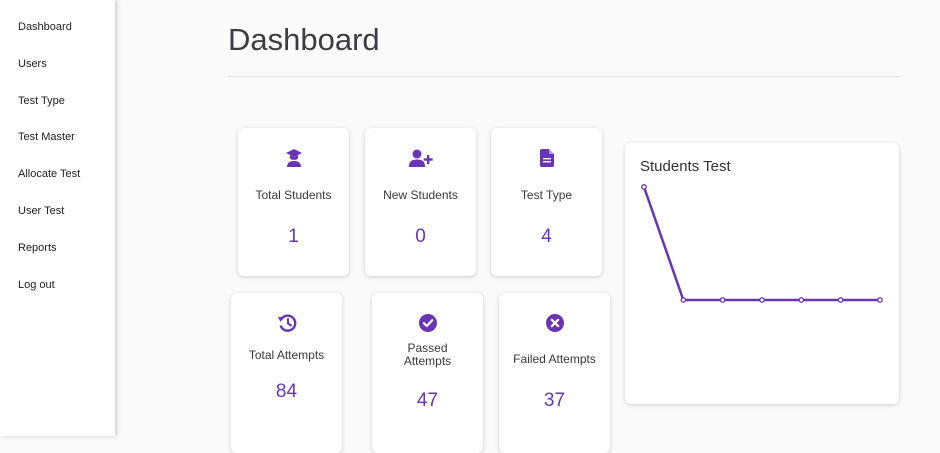 The width and height of the screenshot is (940, 453). Describe the element at coordinates (286, 355) in the screenshot. I see `stat-label: Total Attempts` at that location.